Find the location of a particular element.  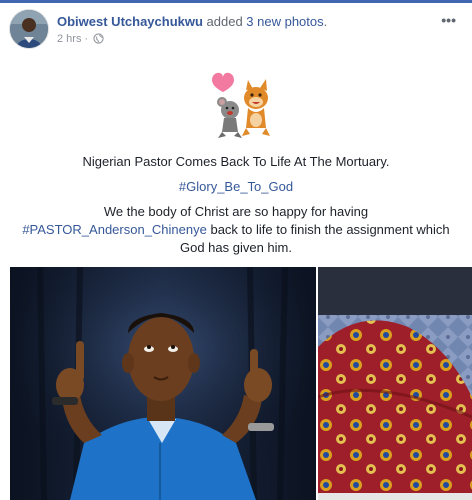

post-body-line: God has given him. is located at coordinates (235, 247).